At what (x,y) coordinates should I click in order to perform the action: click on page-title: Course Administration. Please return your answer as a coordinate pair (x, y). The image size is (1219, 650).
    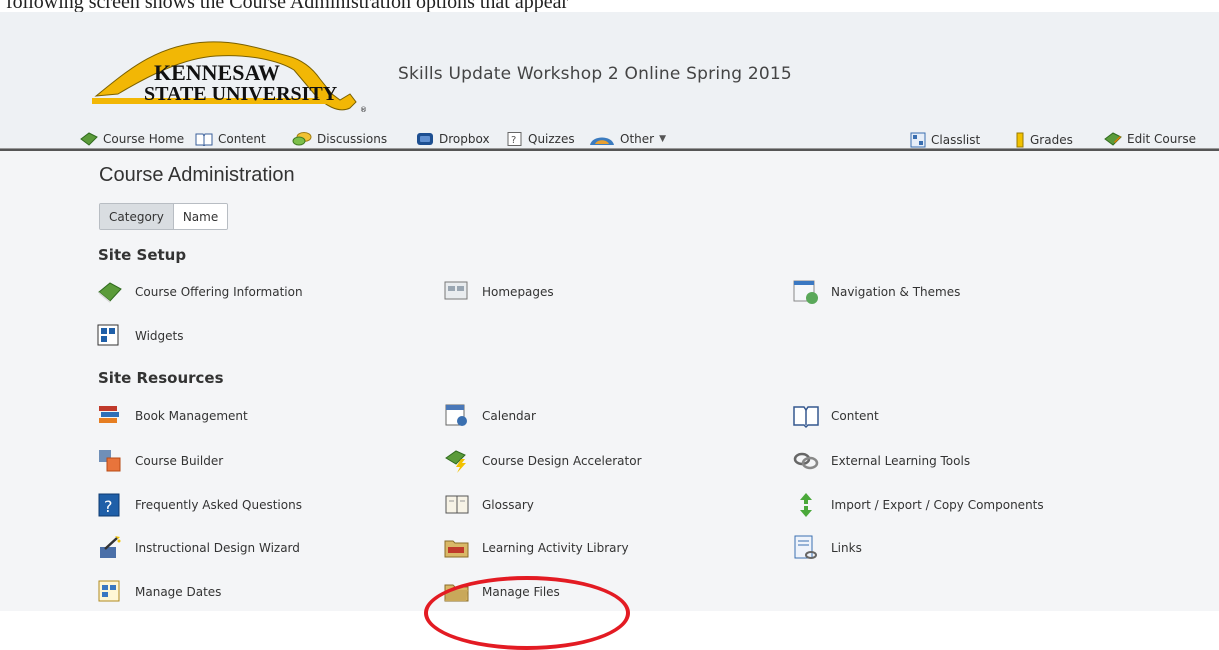
    Looking at the image, I should click on (197, 175).